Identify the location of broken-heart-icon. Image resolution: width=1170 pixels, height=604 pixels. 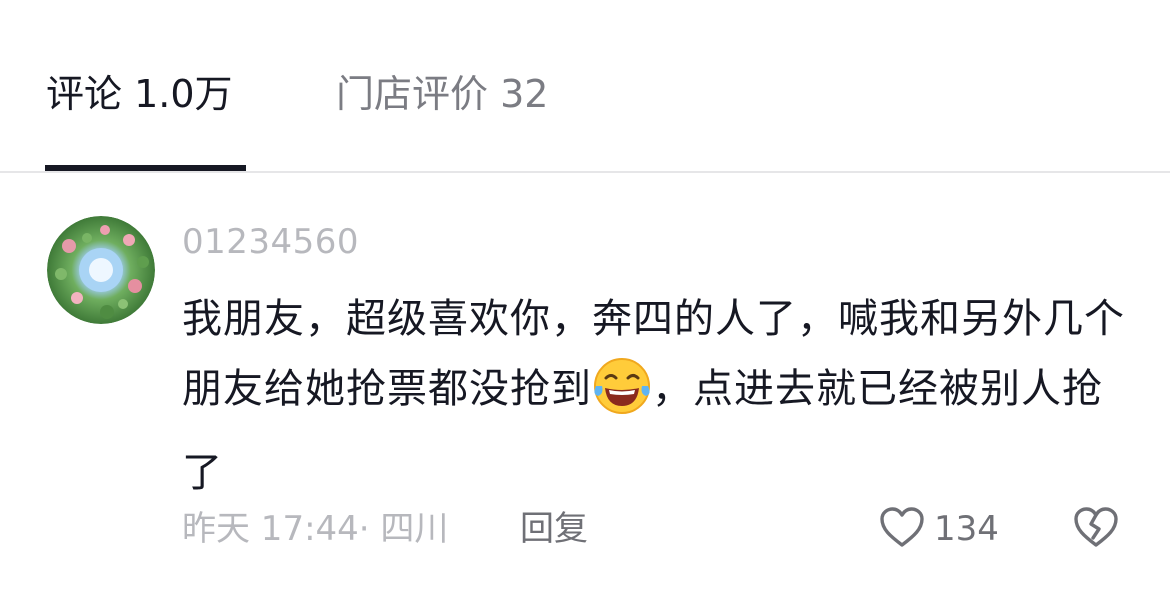
(1096, 529).